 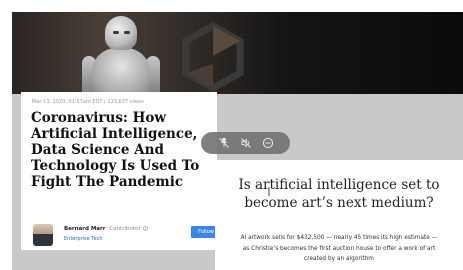 What do you see at coordinates (84, 229) in the screenshot?
I see `author-name: Bernard Marr` at bounding box center [84, 229].